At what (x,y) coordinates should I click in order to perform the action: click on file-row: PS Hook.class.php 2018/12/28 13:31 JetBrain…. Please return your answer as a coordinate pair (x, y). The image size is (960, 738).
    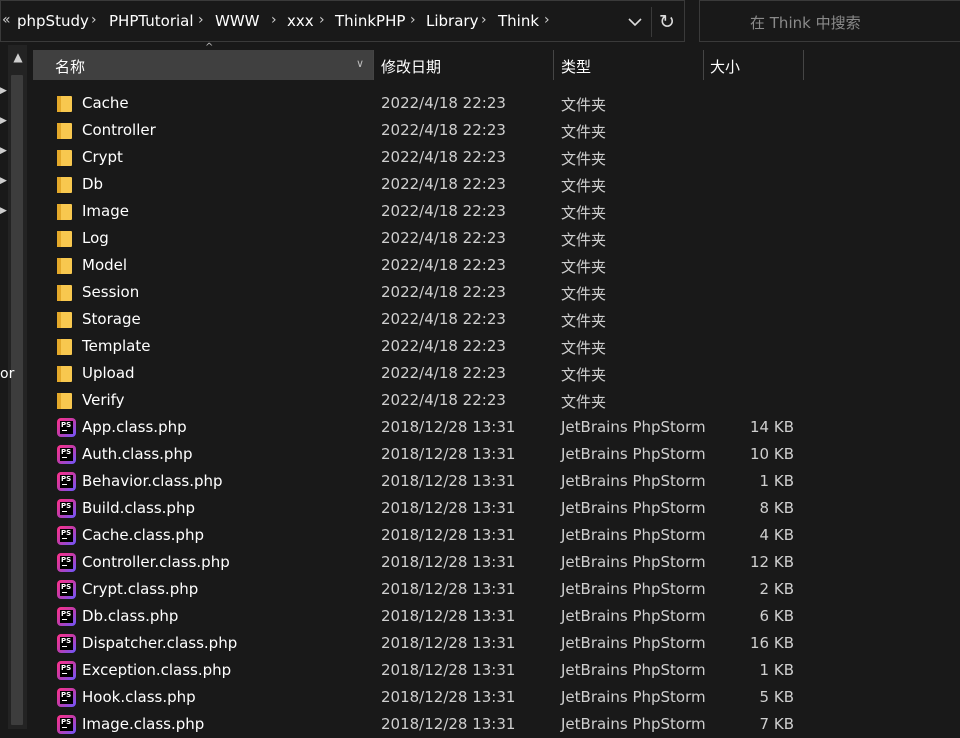
    Looking at the image, I should click on (496, 697).